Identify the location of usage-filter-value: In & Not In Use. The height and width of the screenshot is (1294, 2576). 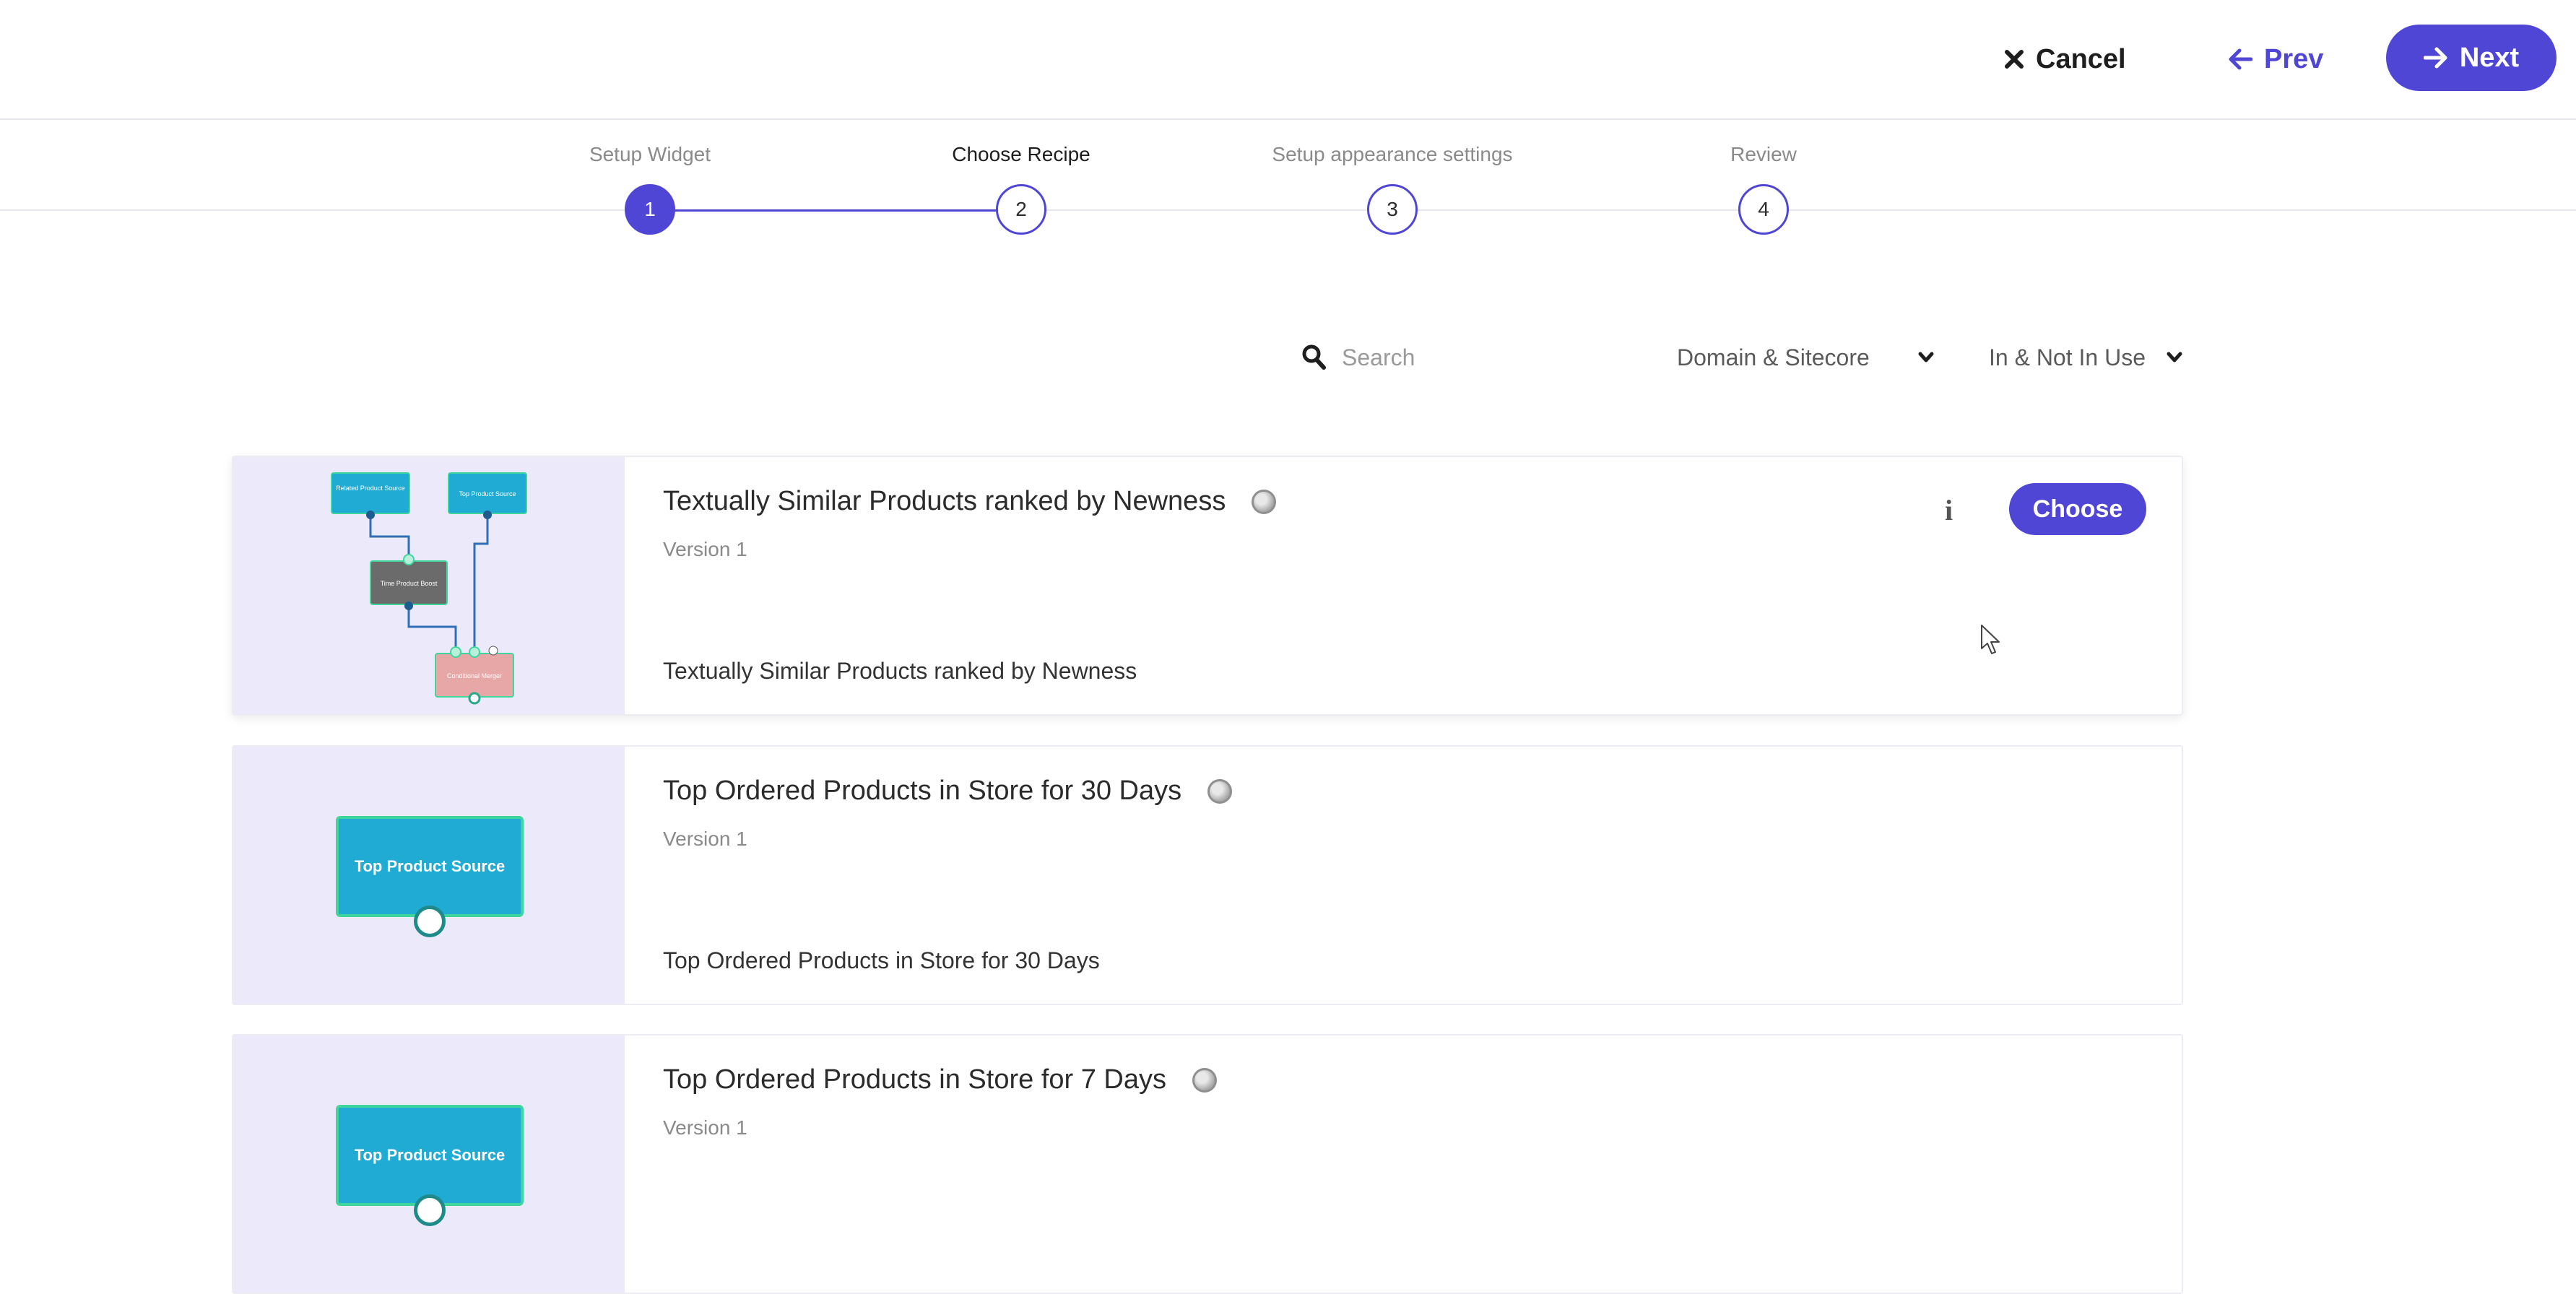
(2067, 357).